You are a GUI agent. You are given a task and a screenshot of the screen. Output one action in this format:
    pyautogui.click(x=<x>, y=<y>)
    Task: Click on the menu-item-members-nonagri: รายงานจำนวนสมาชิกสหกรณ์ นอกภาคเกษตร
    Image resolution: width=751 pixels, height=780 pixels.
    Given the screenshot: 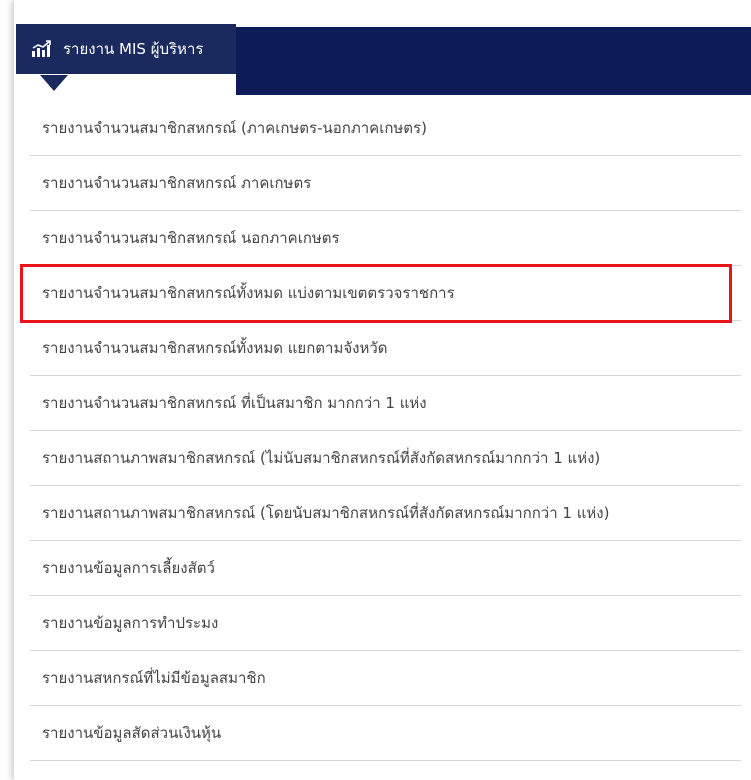 What is the action you would take?
    pyautogui.click(x=385, y=238)
    